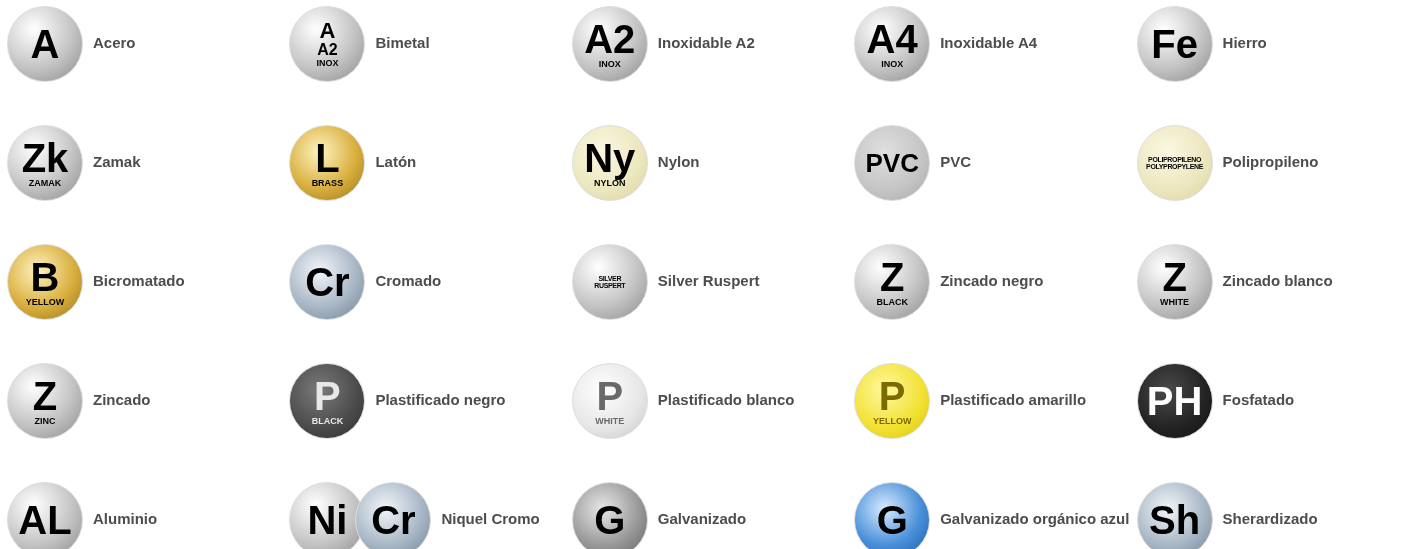  What do you see at coordinates (45, 421) in the screenshot?
I see `badge-caption: ZINC` at bounding box center [45, 421].